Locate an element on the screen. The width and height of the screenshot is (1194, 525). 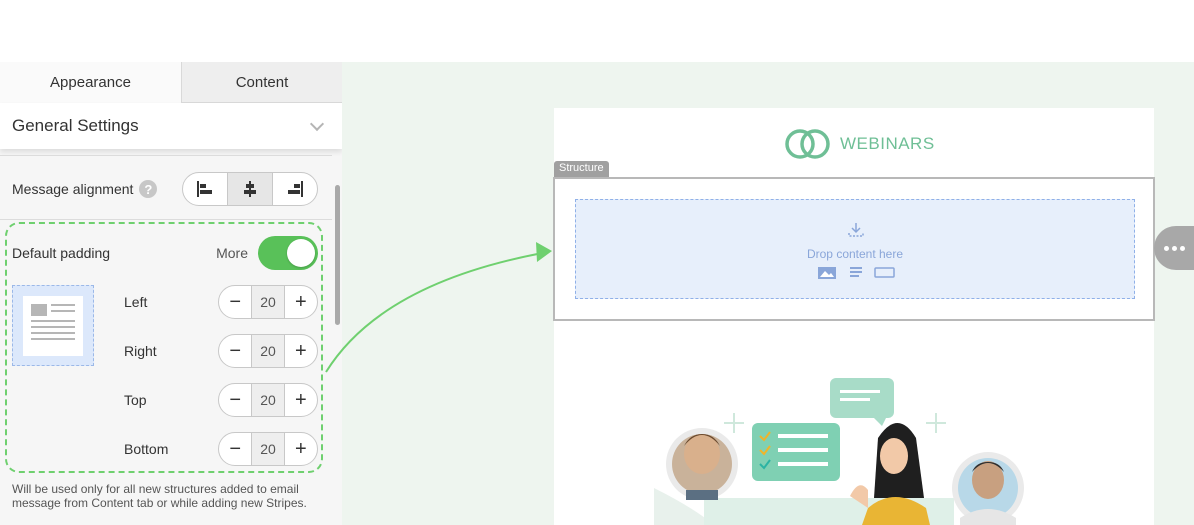
logo-text: WEBINARS is located at coordinates (887, 143).